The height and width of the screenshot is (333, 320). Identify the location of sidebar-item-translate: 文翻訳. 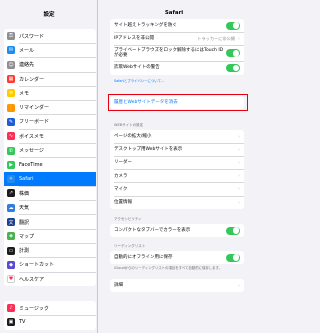
(50, 222).